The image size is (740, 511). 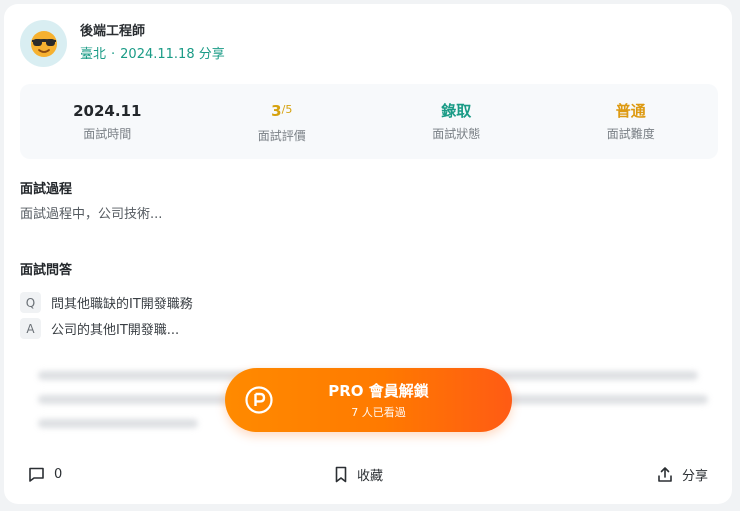 I want to click on pro-unlock-title: PRO 會員解鎖, so click(x=378, y=391).